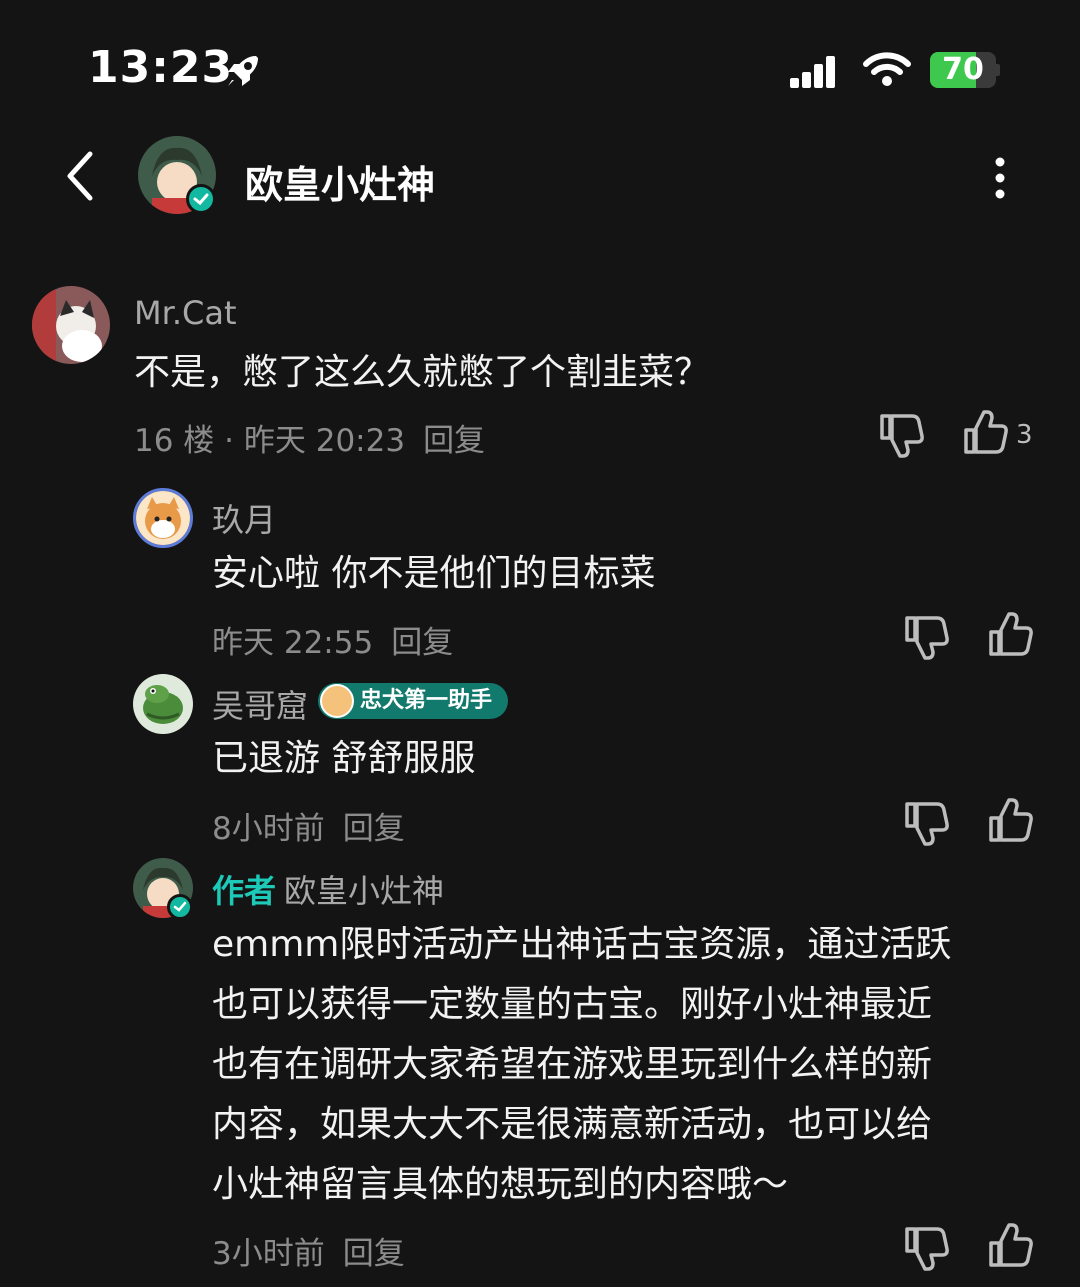  Describe the element at coordinates (572, 1124) in the screenshot. I see `reply-text-line: 内容，如果大大不是很满意新活动，也可以给` at that location.